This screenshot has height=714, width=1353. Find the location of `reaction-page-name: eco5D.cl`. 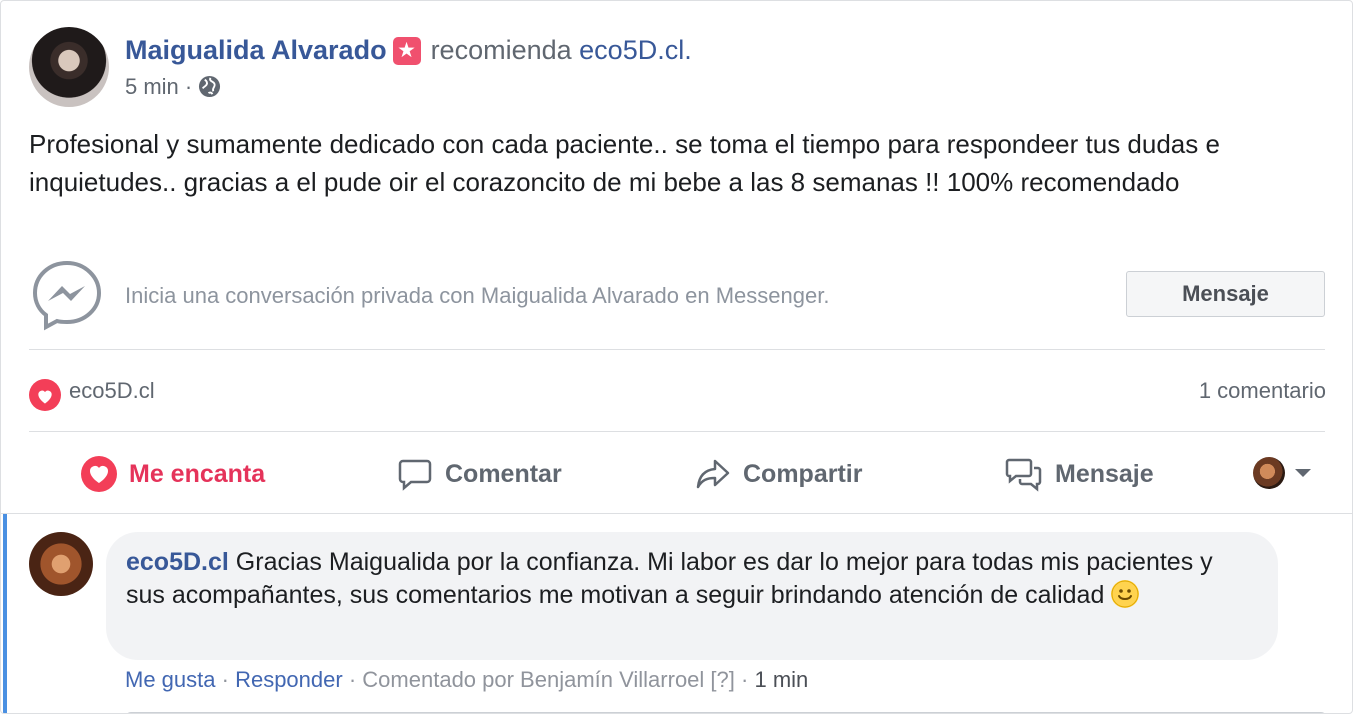

reaction-page-name: eco5D.cl is located at coordinates (112, 390).